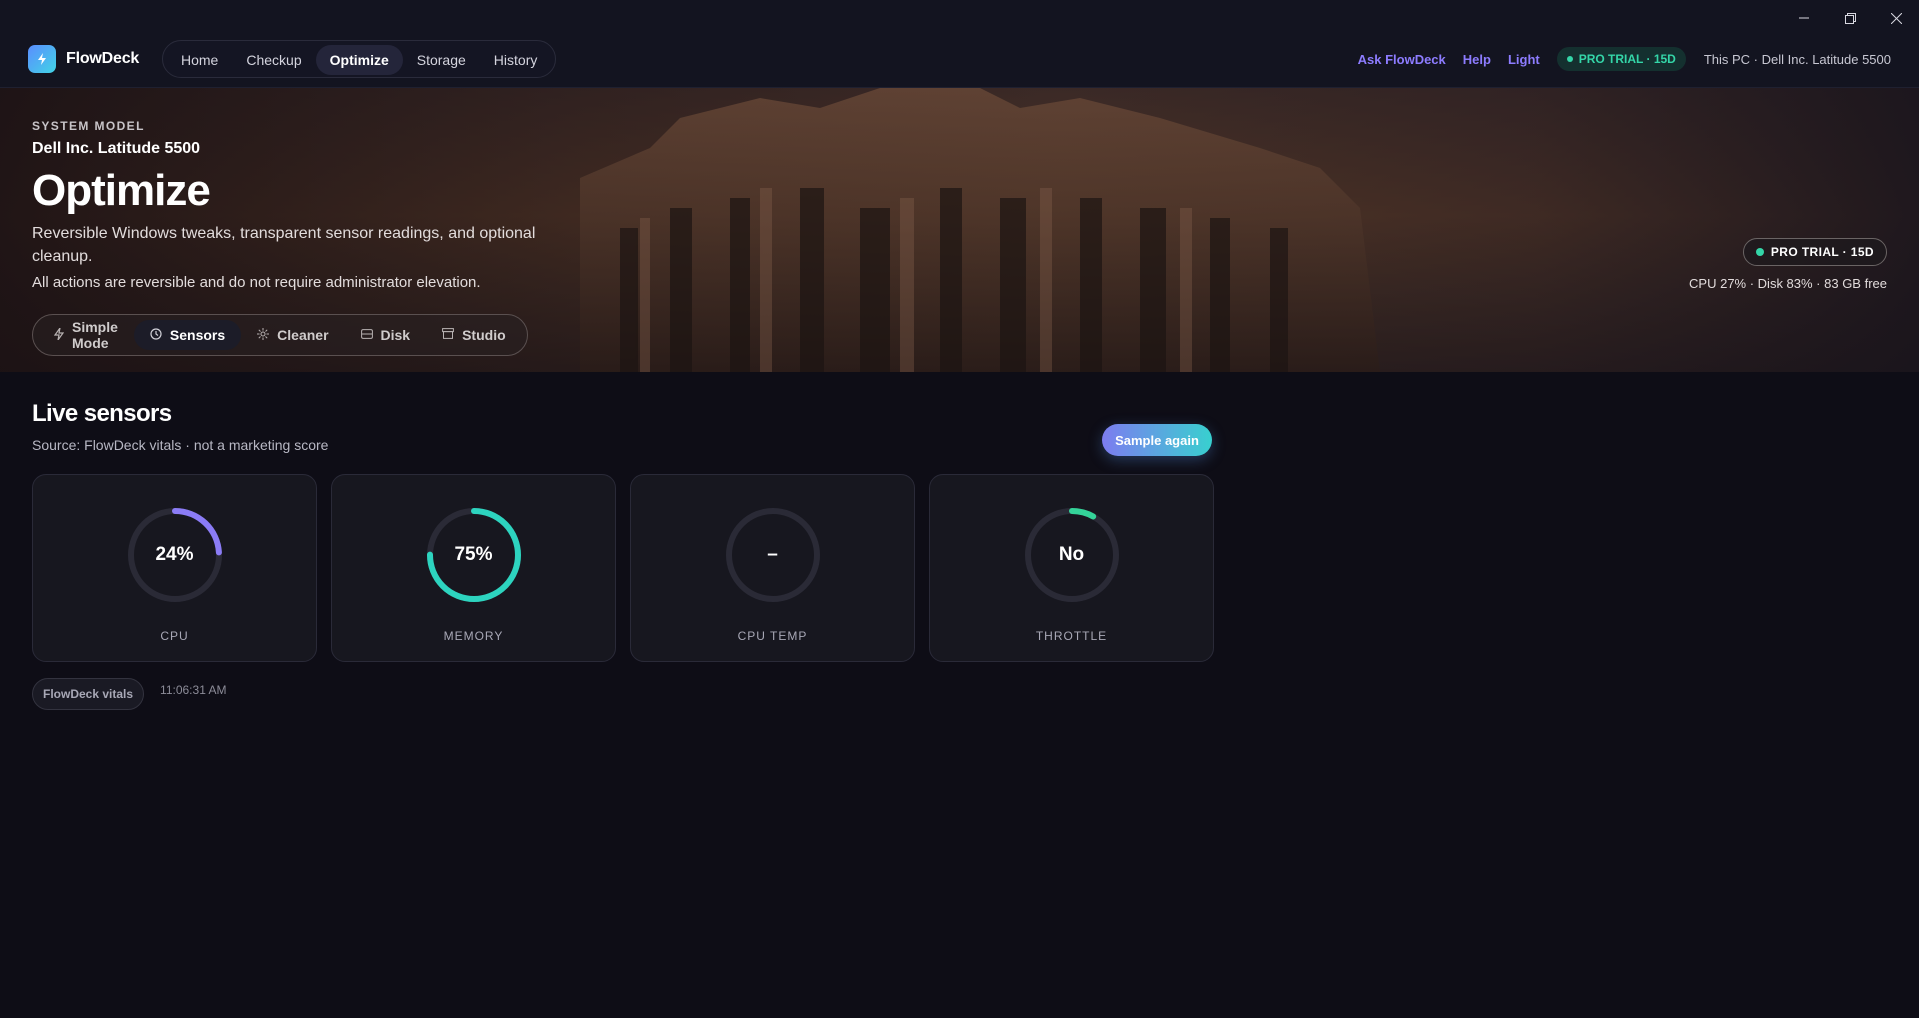 The height and width of the screenshot is (1018, 1919). What do you see at coordinates (1797, 59) in the screenshot?
I see `pc-label: This PC · Dell Inc. Latitude 5500` at bounding box center [1797, 59].